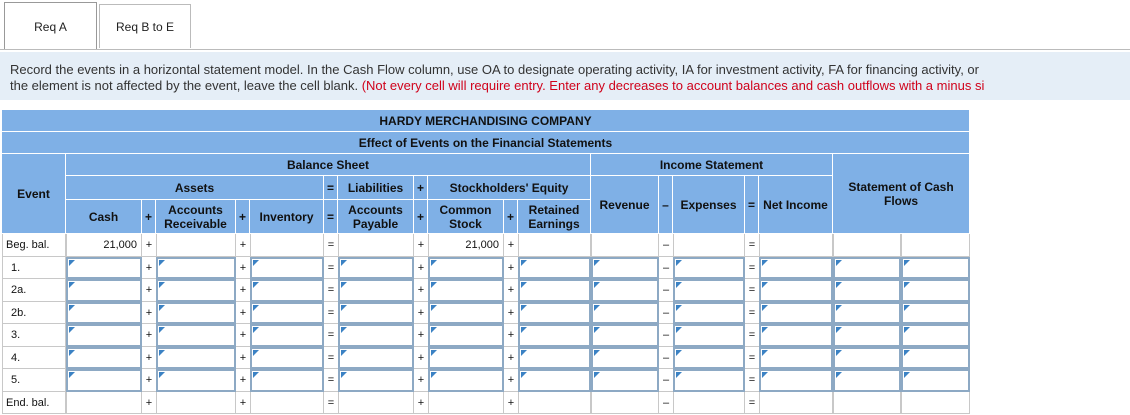  What do you see at coordinates (196, 217) in the screenshot?
I see `accounts-receivable-header: Accounts Receivable` at bounding box center [196, 217].